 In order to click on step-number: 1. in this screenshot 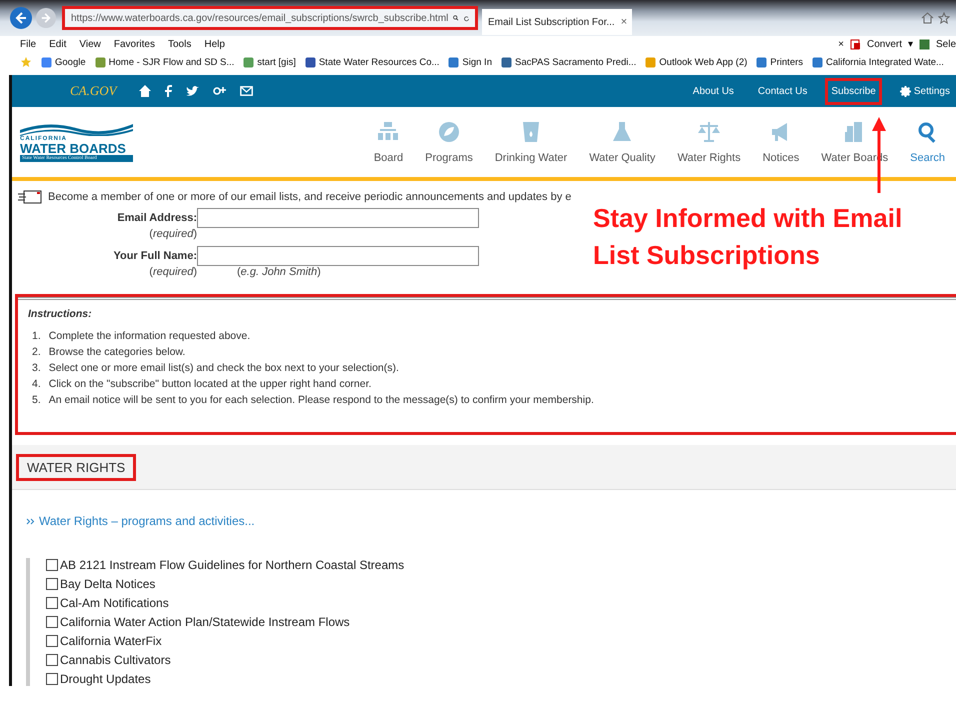, I will do `click(36, 336)`.